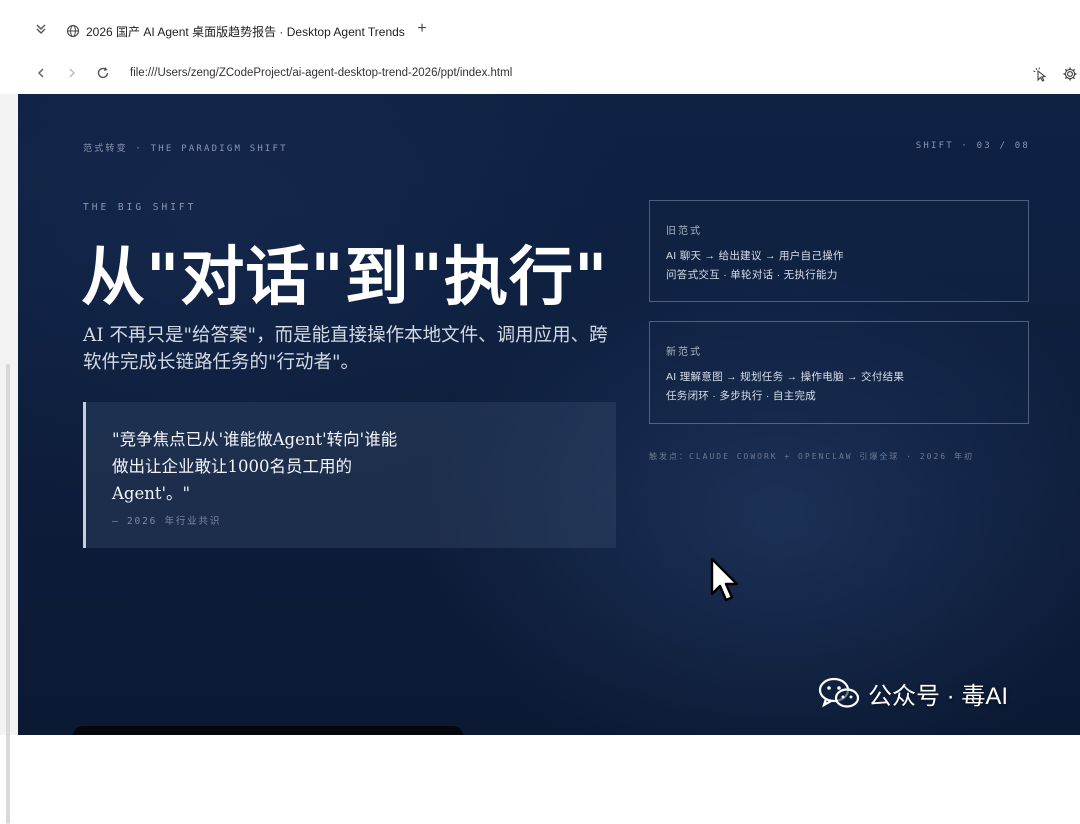 The height and width of the screenshot is (824, 1080). I want to click on back-button, so click(41, 74).